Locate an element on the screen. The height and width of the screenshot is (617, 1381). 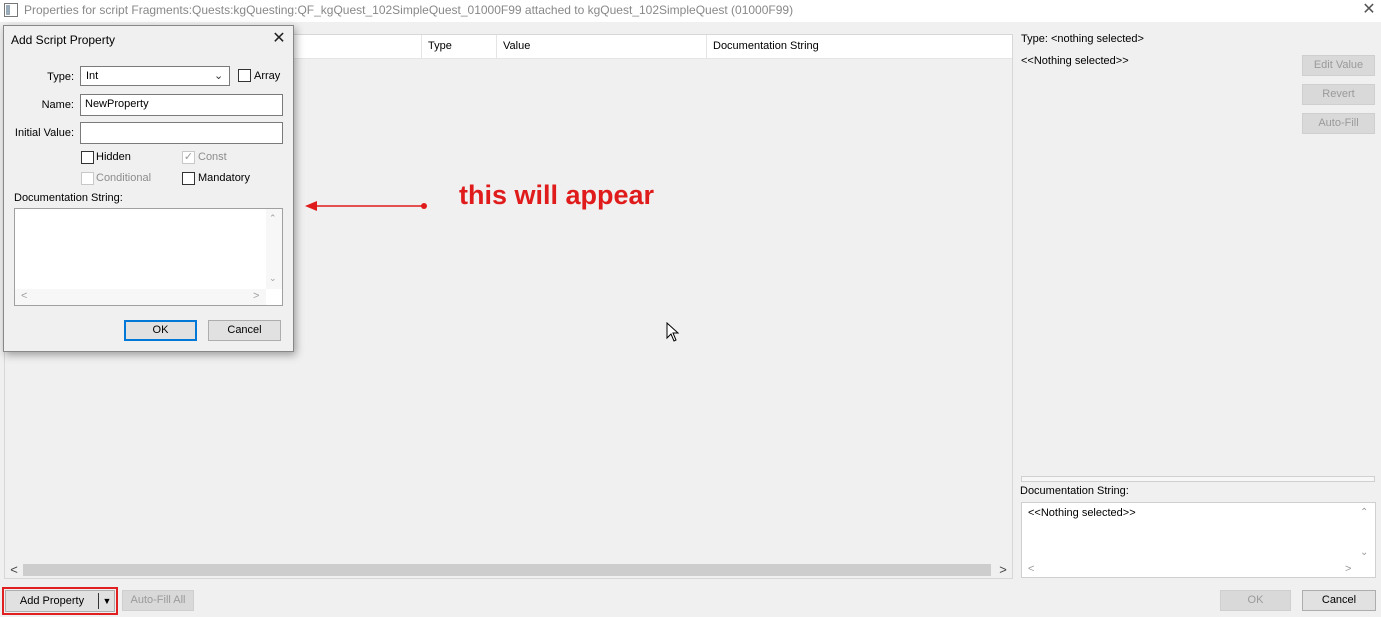
column-header-value: Value is located at coordinates (516, 46).